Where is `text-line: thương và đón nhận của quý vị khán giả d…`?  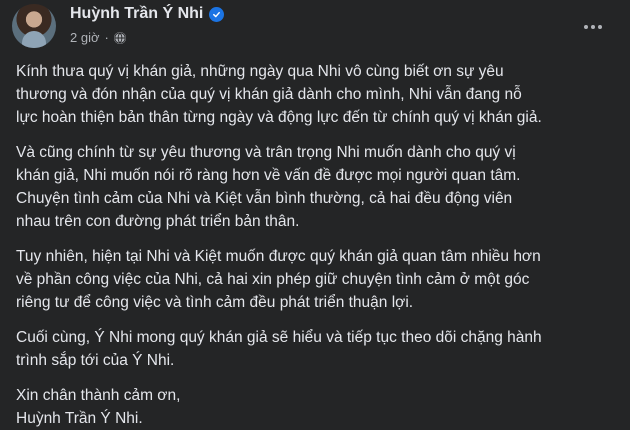
text-line: thương và đón nhận của quý vị khán giả d… is located at coordinates (269, 94).